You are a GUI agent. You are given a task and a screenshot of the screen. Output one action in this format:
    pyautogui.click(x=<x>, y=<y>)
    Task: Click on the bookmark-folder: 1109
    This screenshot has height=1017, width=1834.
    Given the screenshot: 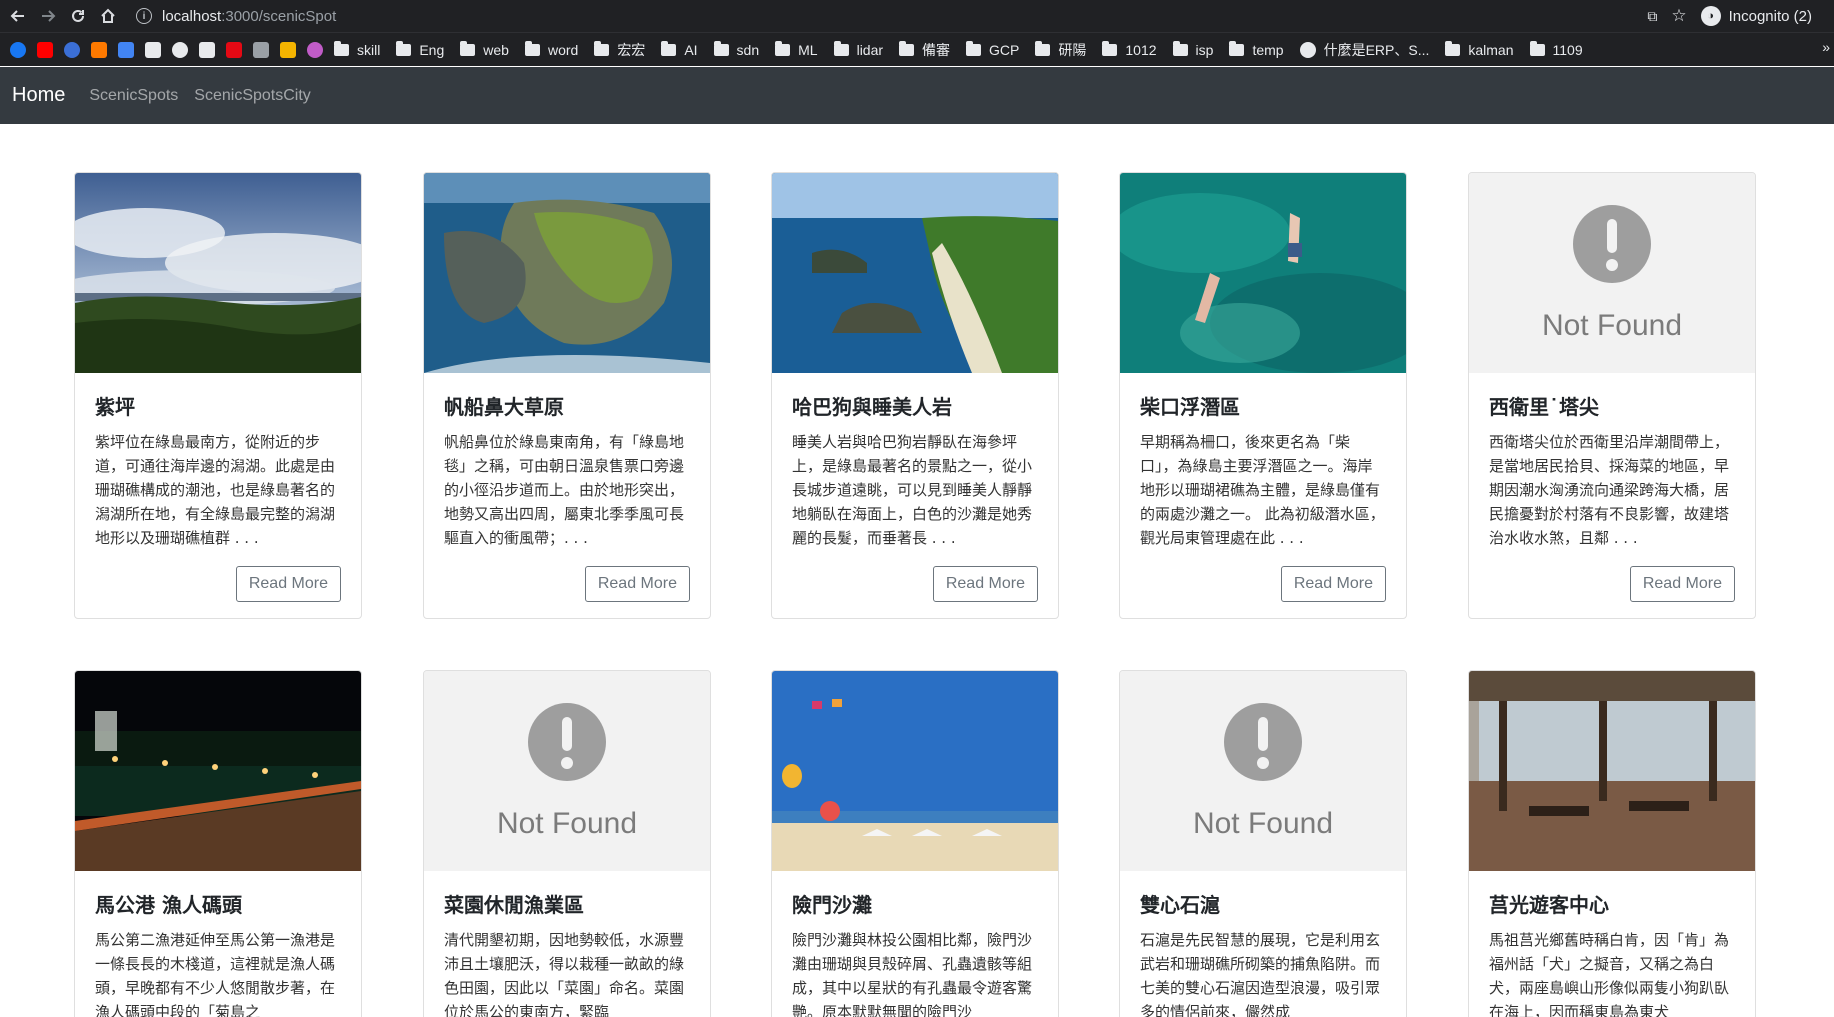 What is the action you would take?
    pyautogui.click(x=1556, y=49)
    